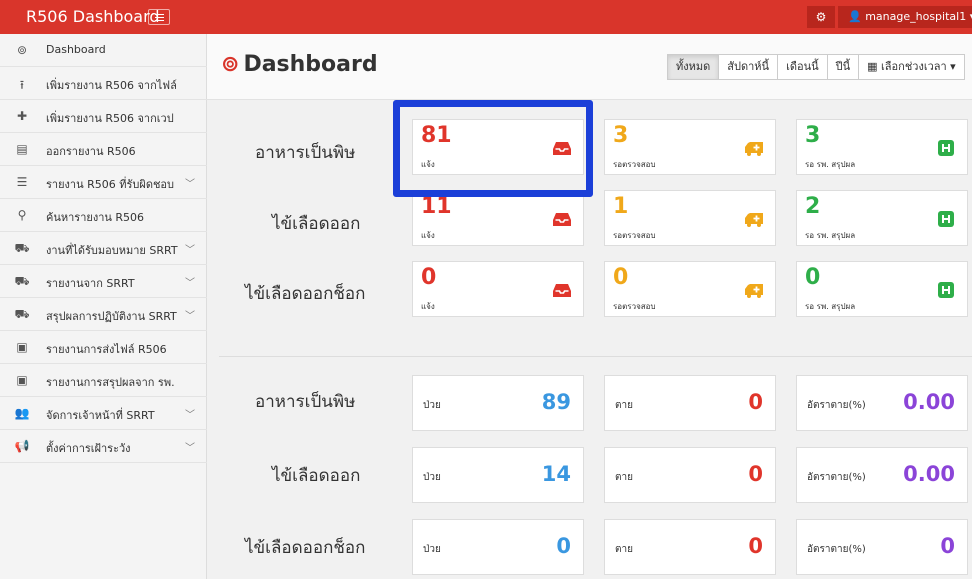 The image size is (972, 579). I want to click on file-icon: ▤, so click(22, 149).